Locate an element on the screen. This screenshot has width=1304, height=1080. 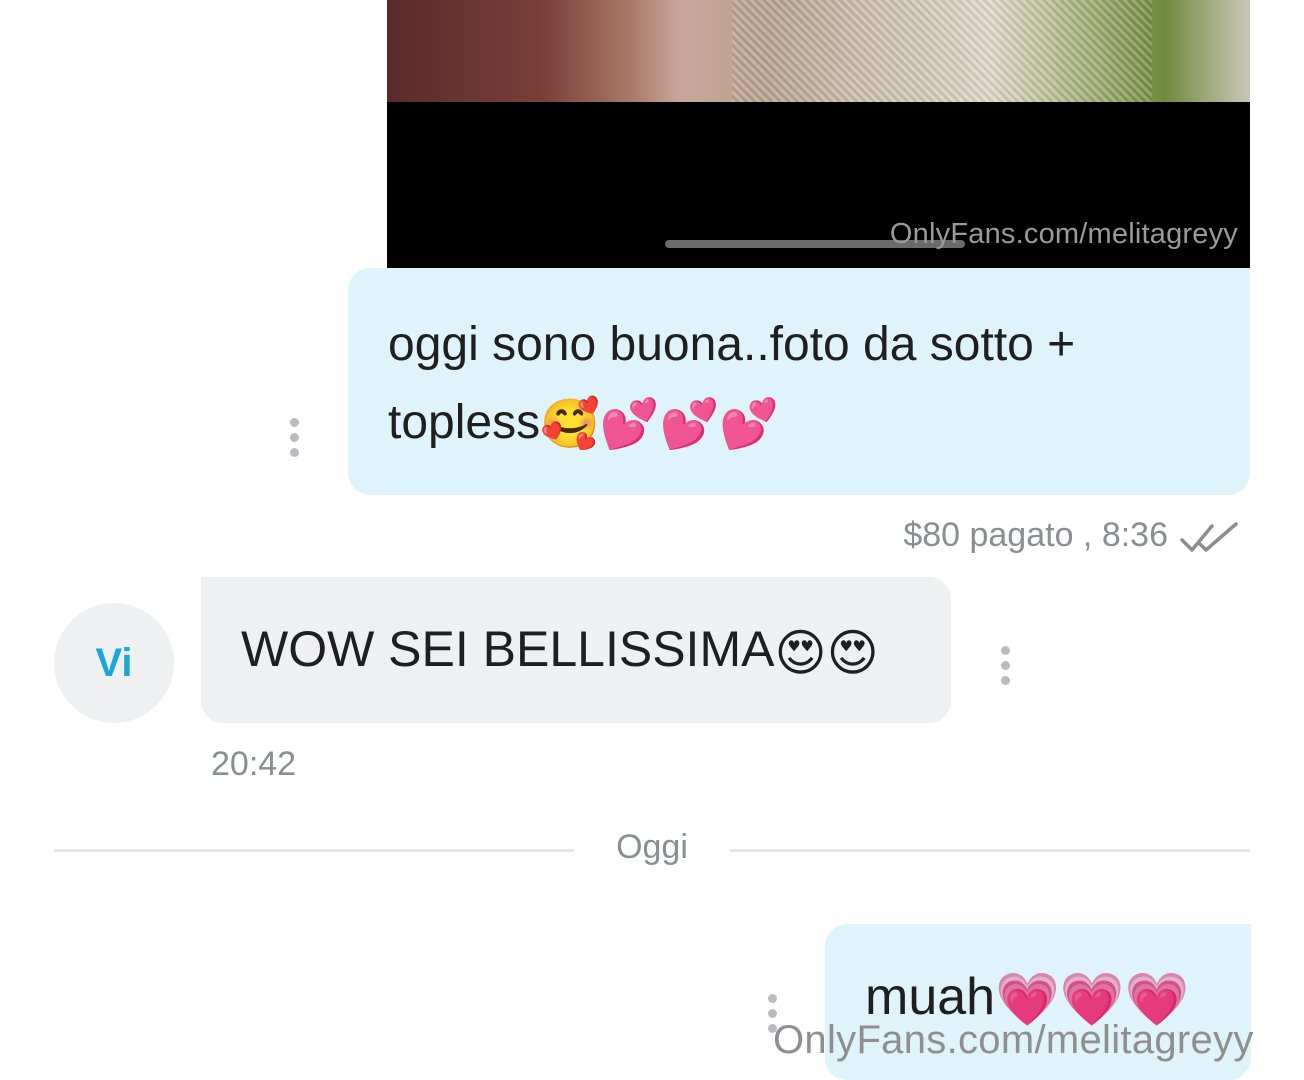
incoming-message-bubble: WOW SEI BELLISSIMA😍😍 is located at coordinates (576, 650).